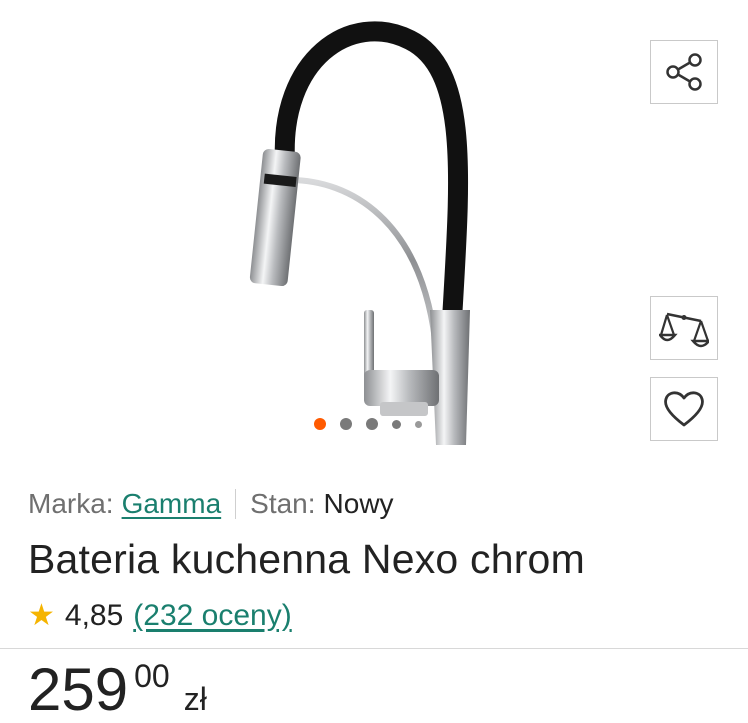 This screenshot has width=748, height=723. Describe the element at coordinates (320, 424) in the screenshot. I see `gallery-dot-active` at that location.